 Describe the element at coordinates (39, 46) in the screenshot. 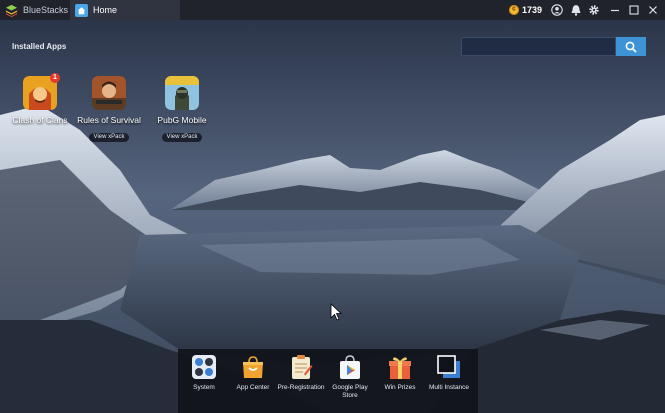

I see `installed-apps-heading: Installed Apps` at that location.